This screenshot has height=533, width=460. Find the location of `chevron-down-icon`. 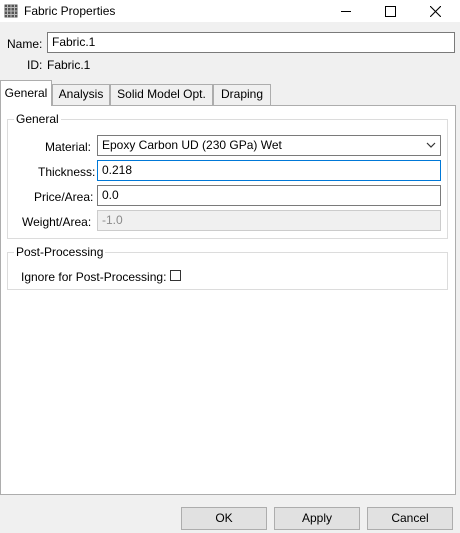

chevron-down-icon is located at coordinates (431, 145).